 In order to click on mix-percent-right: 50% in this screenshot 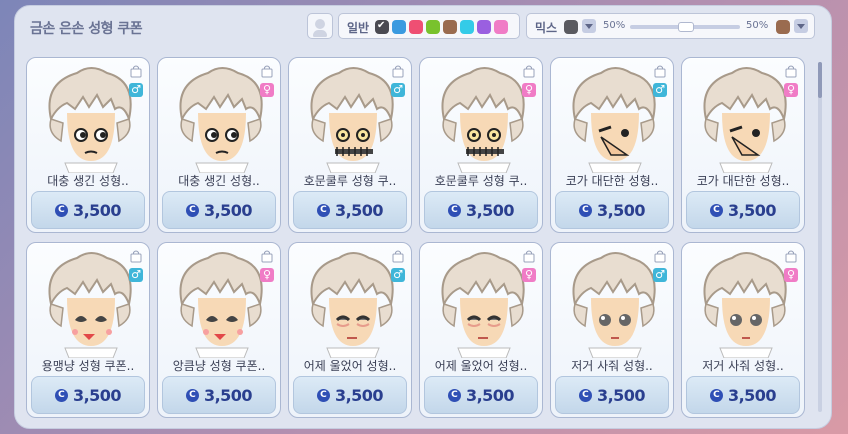, I will do `click(757, 25)`.